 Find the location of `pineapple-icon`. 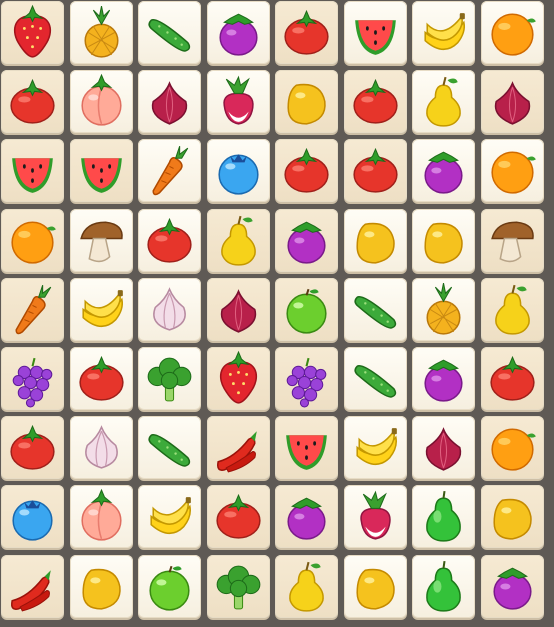

pineapple-icon is located at coordinates (443, 308).